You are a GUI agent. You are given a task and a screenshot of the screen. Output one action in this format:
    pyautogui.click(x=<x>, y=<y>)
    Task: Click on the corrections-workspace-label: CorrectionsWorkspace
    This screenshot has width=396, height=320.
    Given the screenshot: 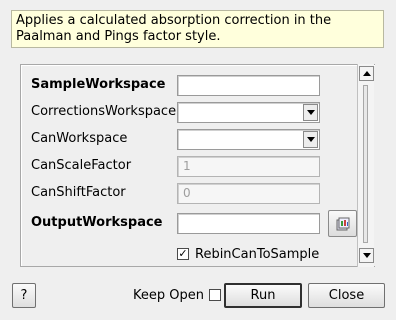 What is the action you would take?
    pyautogui.click(x=104, y=111)
    